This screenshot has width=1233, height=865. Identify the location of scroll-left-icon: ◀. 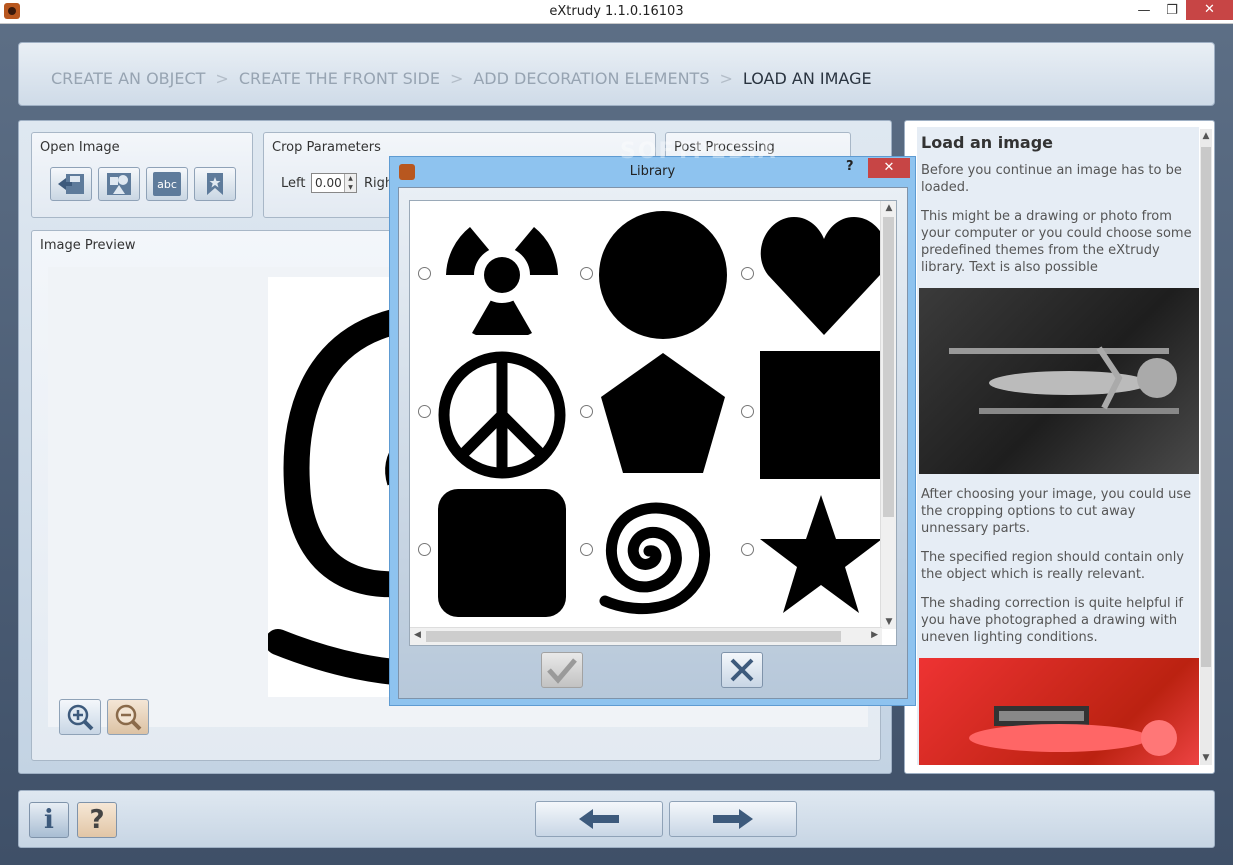
(417, 635).